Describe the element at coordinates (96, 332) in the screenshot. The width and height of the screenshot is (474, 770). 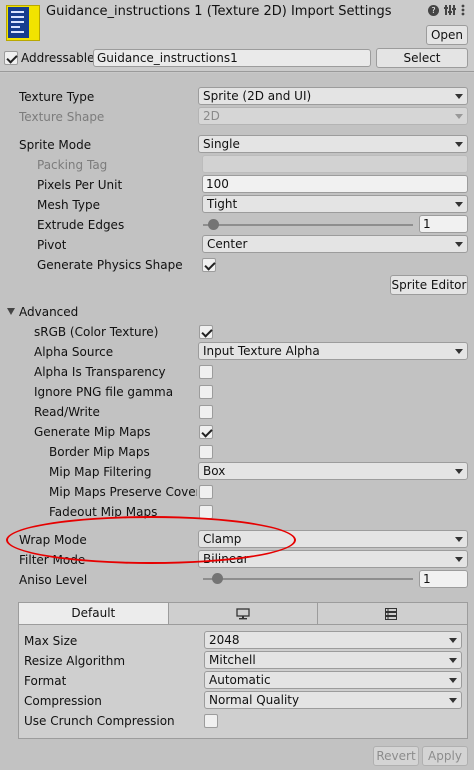
I see `srgb-label: sRGB (Color Texture)` at that location.